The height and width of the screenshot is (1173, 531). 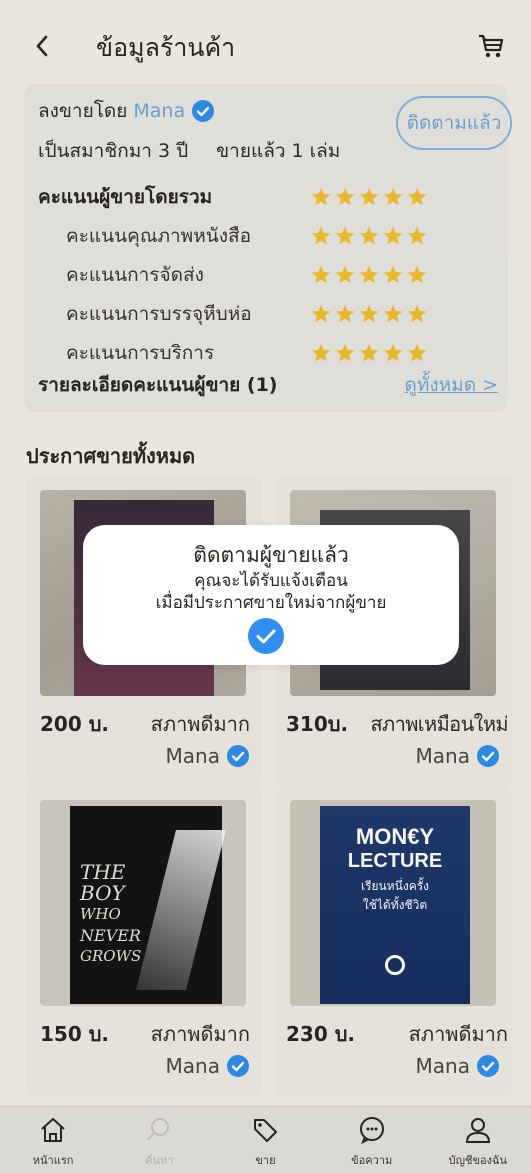 What do you see at coordinates (271, 603) in the screenshot?
I see `toast-message-line2: เมื่อมีประกาศขายใหม่จากผู้ขาย` at bounding box center [271, 603].